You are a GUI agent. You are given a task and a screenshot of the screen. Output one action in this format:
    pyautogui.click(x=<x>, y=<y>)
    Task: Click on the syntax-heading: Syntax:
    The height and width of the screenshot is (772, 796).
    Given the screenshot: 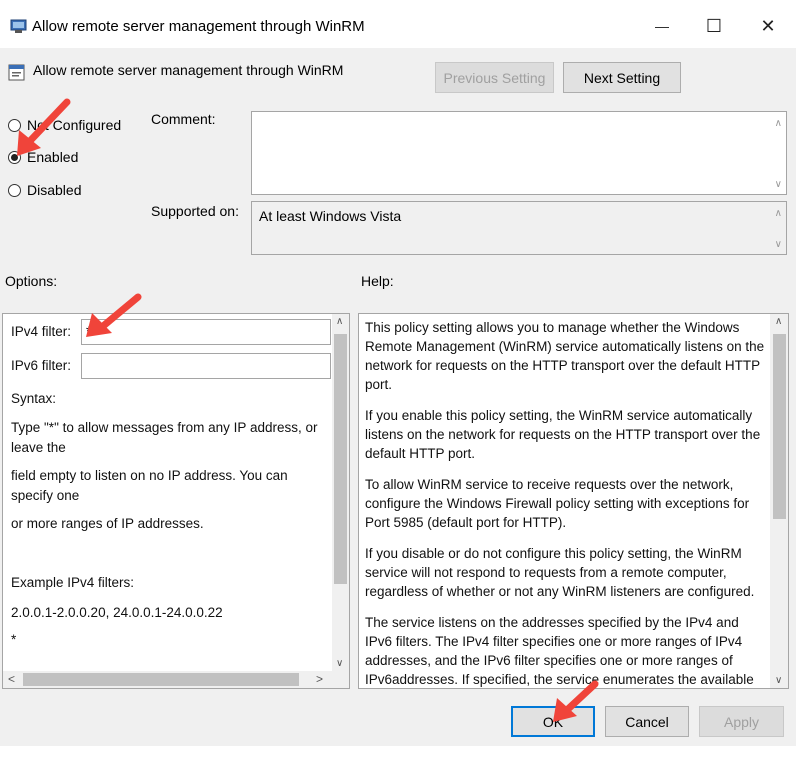 What is the action you would take?
    pyautogui.click(x=34, y=398)
    